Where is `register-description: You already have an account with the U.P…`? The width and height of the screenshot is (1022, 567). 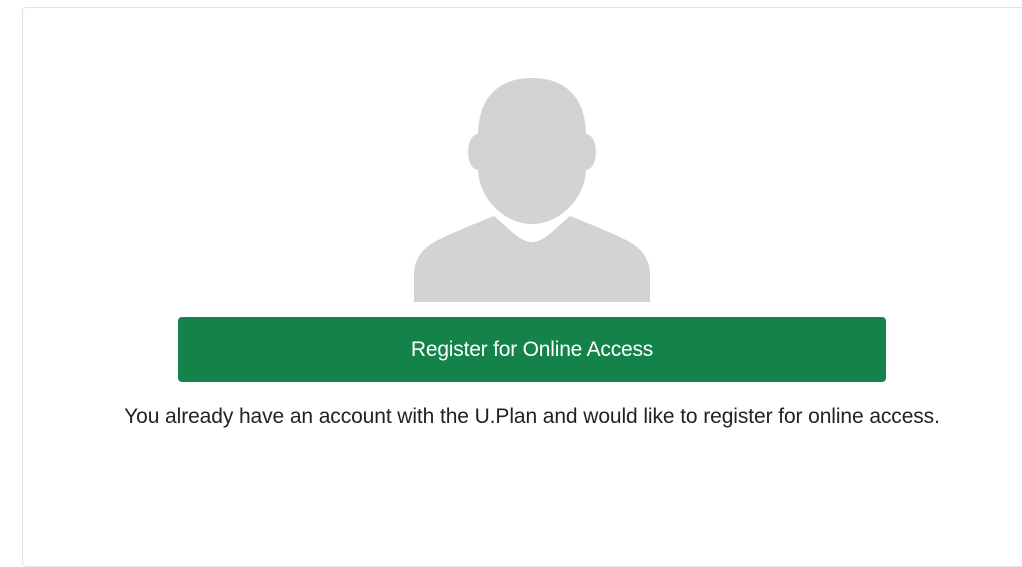
register-description: You already have an account with the U.P… is located at coordinates (532, 416).